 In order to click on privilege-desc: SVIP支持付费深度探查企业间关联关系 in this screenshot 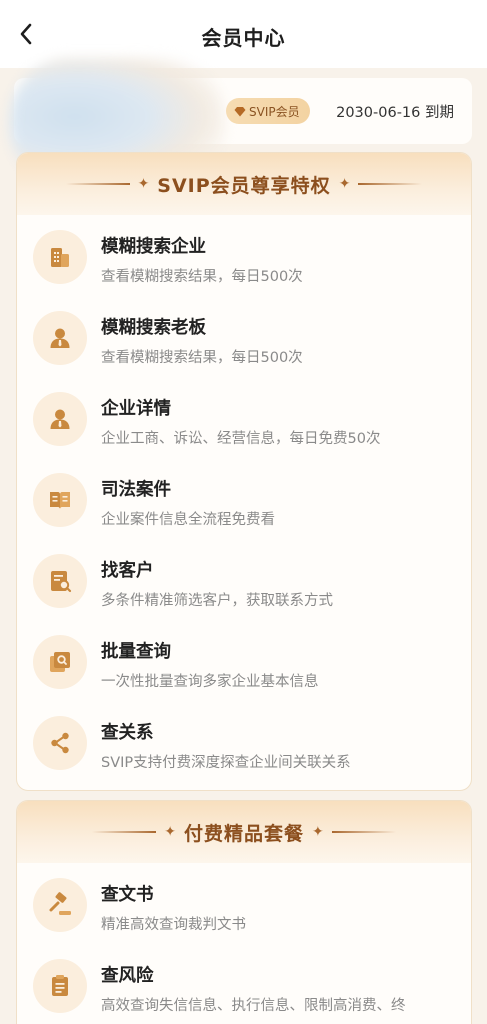, I will do `click(226, 763)`.